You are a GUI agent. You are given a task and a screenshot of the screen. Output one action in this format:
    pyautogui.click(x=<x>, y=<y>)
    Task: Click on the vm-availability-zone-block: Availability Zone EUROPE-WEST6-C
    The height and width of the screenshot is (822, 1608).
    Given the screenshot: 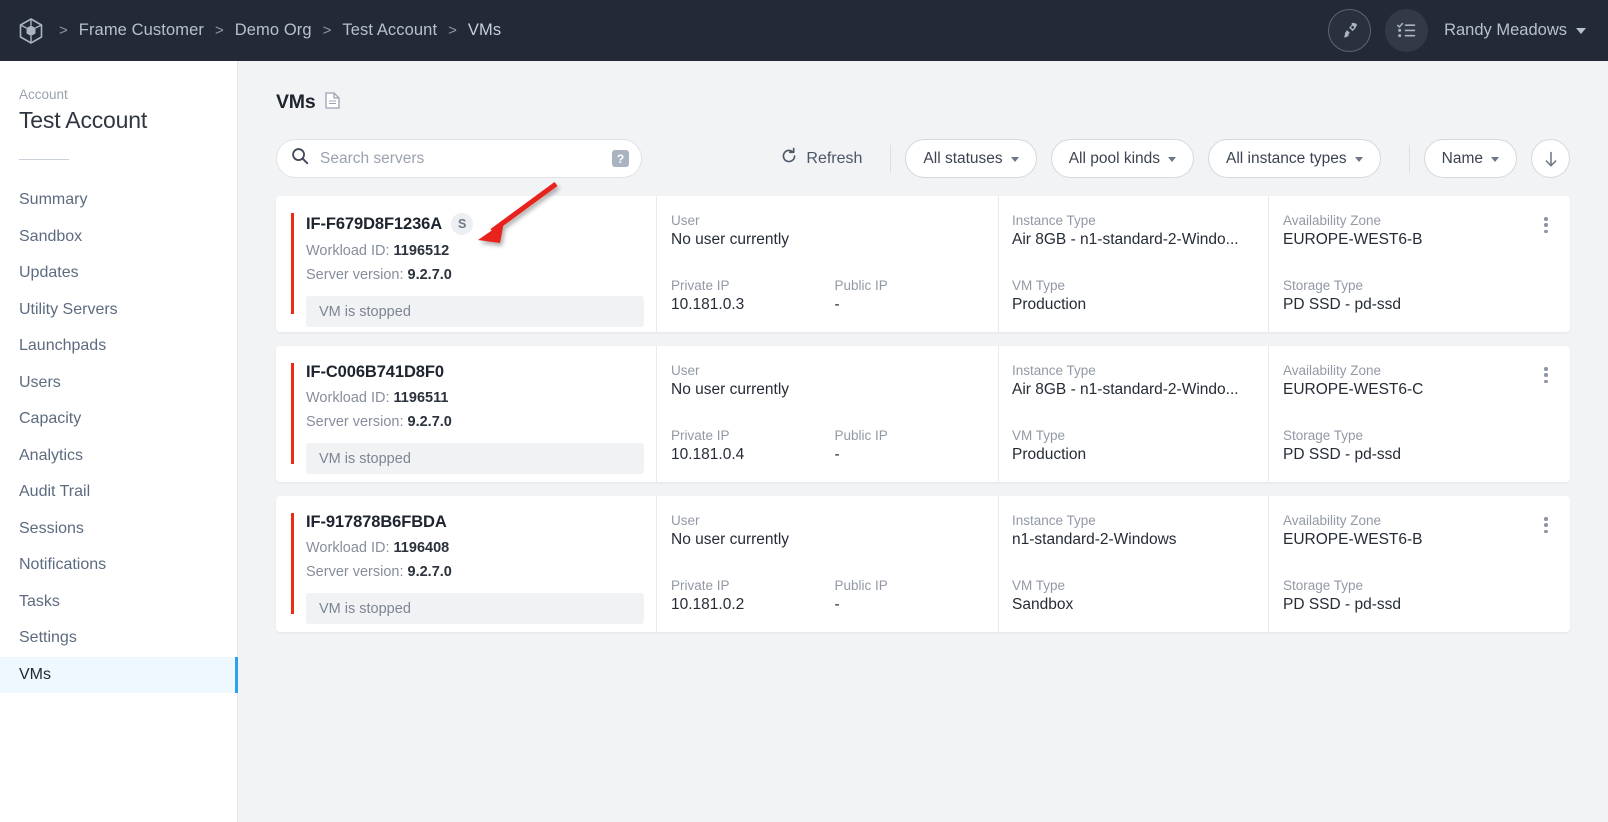 What is the action you would take?
    pyautogui.click(x=1426, y=381)
    